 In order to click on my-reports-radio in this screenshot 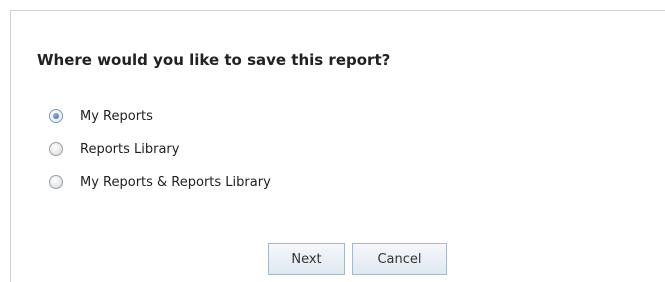, I will do `click(56, 116)`.